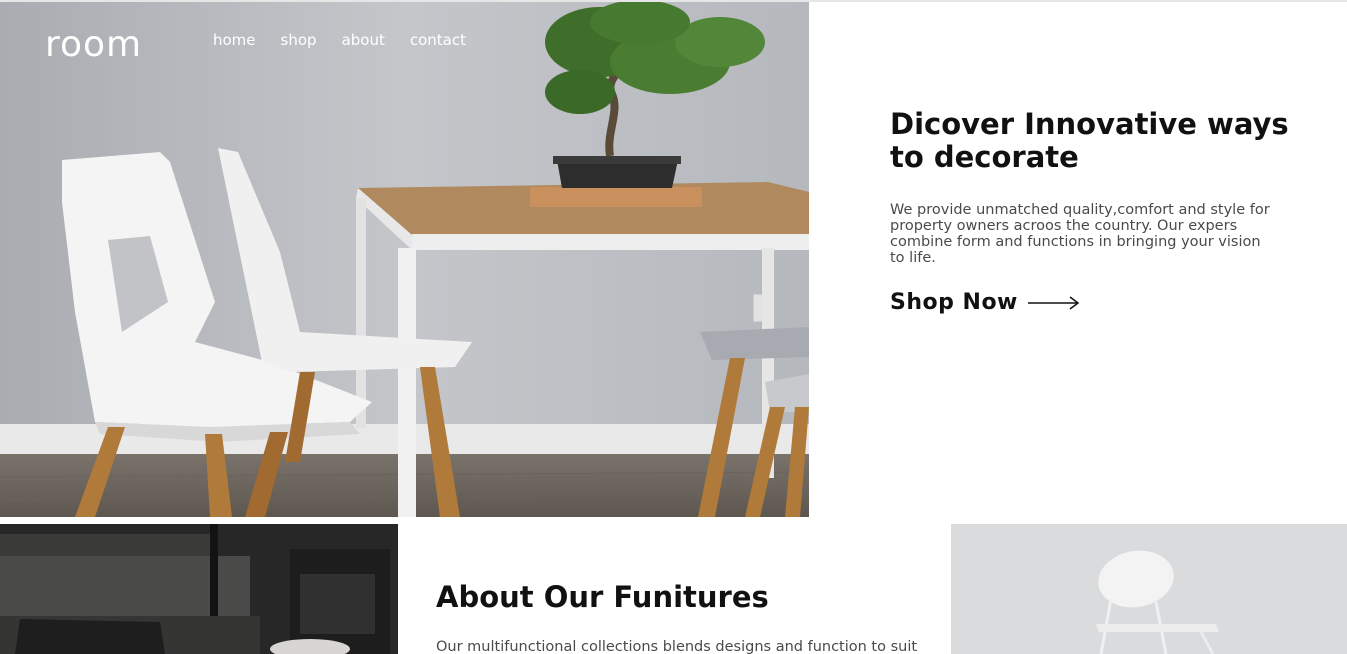 The height and width of the screenshot is (654, 1347). What do you see at coordinates (93, 44) in the screenshot?
I see `site-logo: room` at bounding box center [93, 44].